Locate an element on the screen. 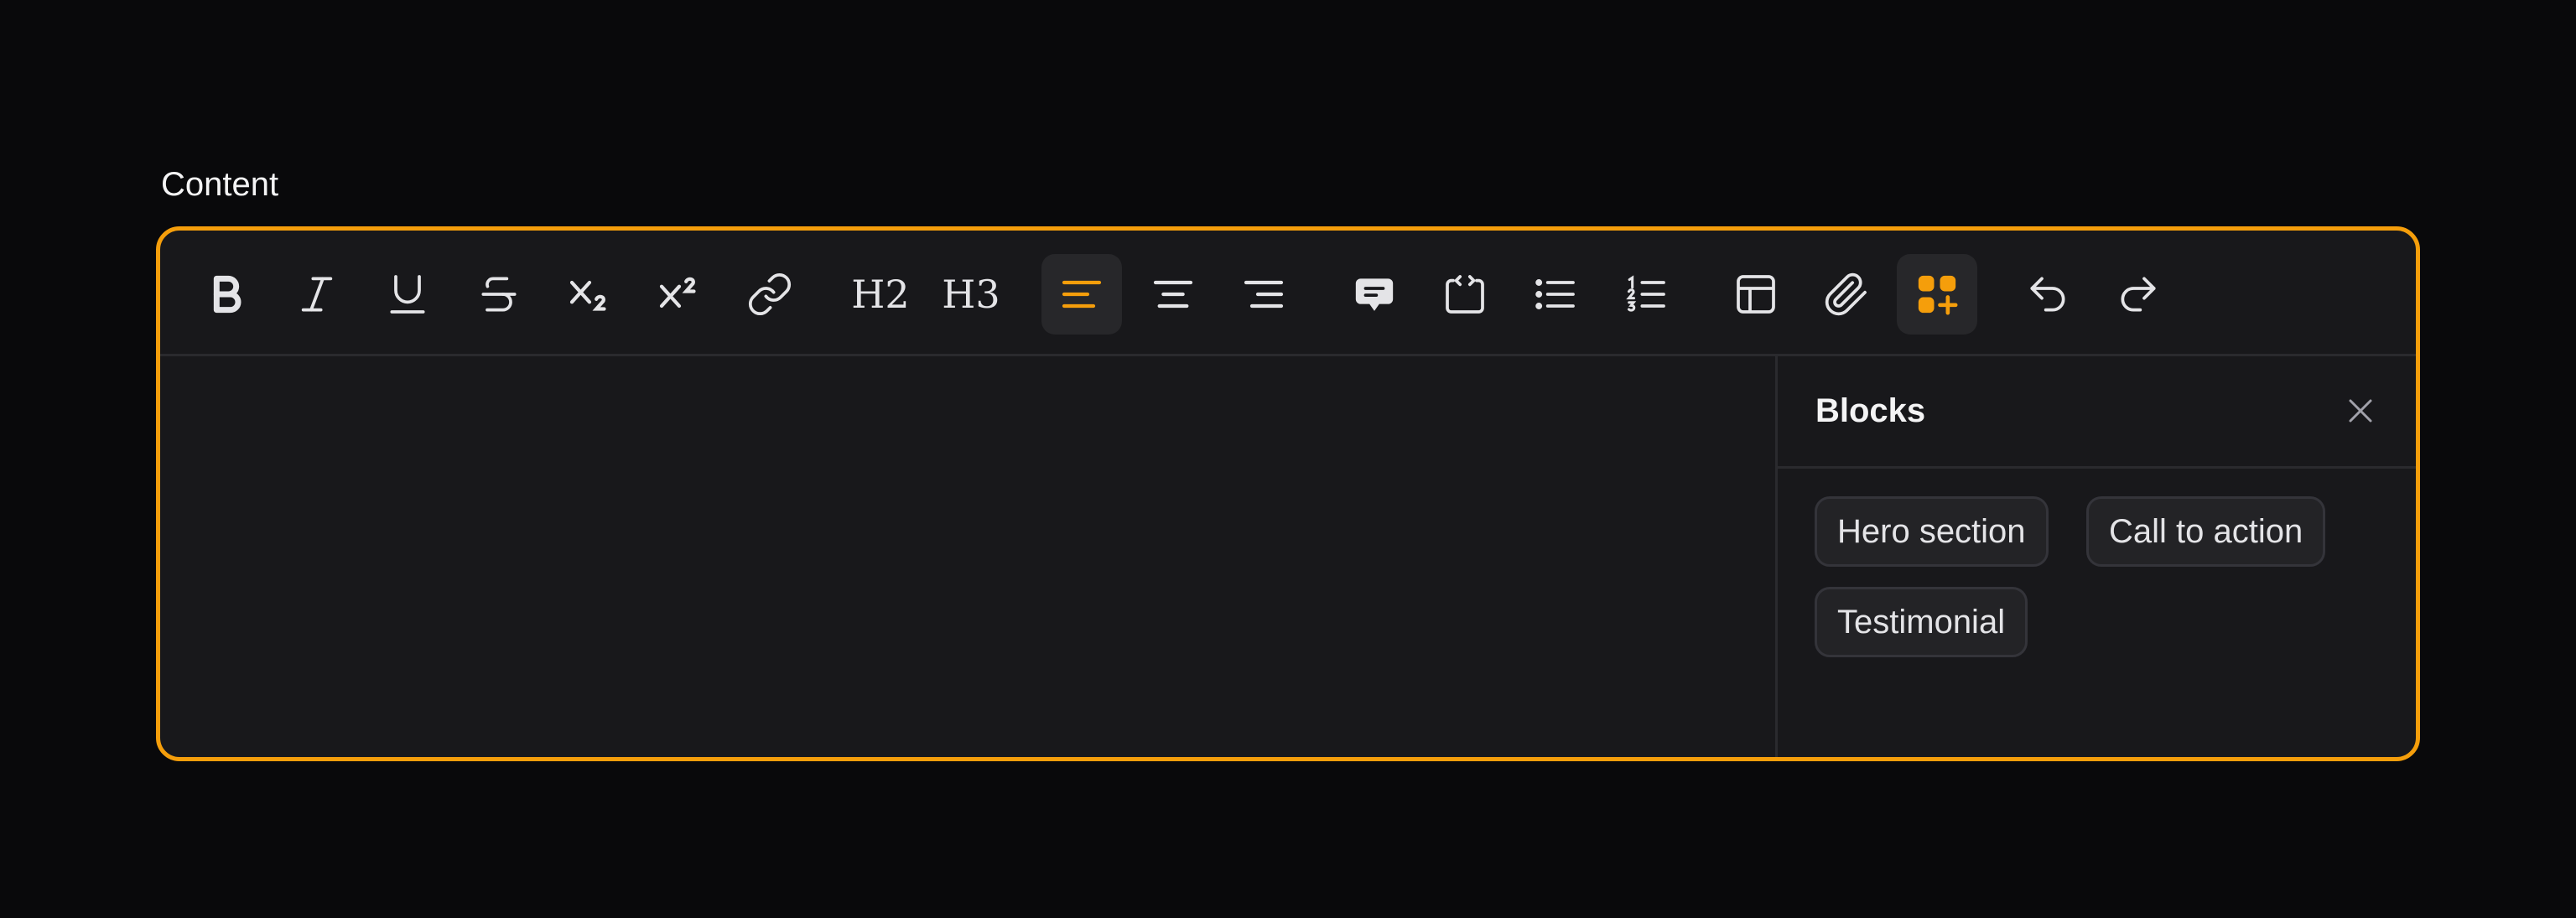 This screenshot has height=918, width=2576. table-button is located at coordinates (1756, 294).